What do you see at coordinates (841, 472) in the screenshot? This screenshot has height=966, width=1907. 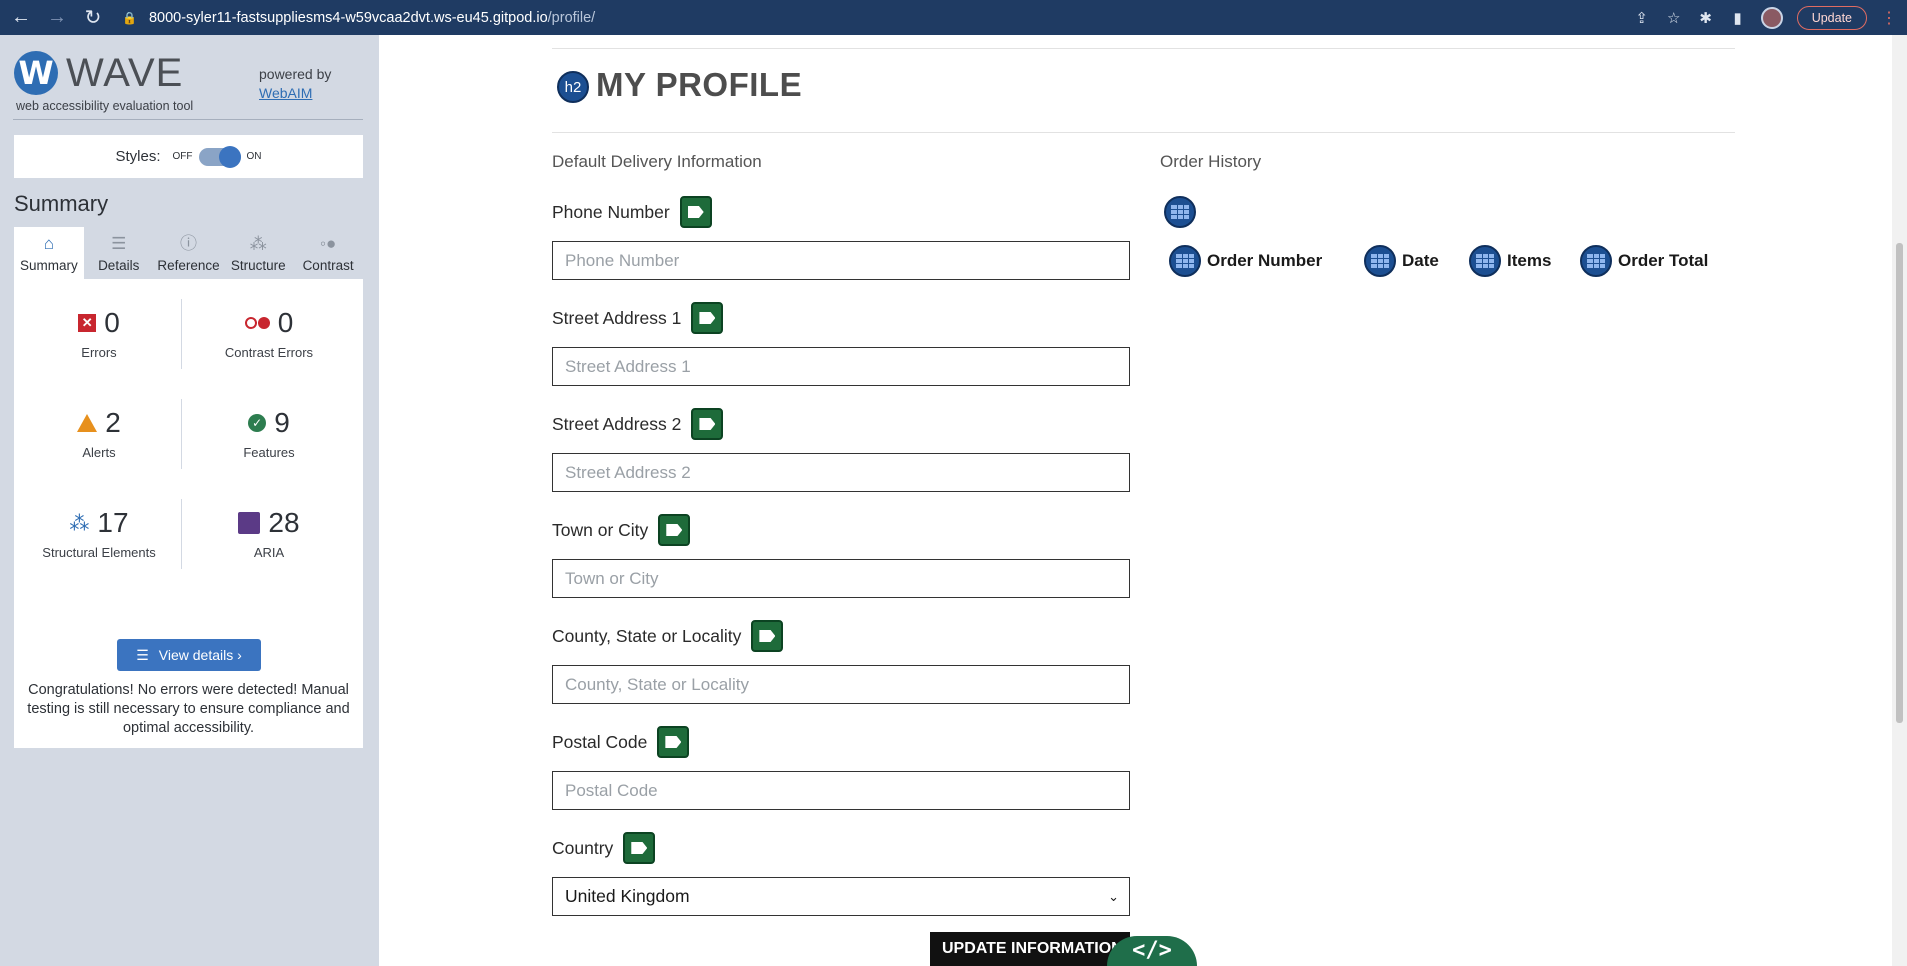 I see `street2-input: Street Address 2` at bounding box center [841, 472].